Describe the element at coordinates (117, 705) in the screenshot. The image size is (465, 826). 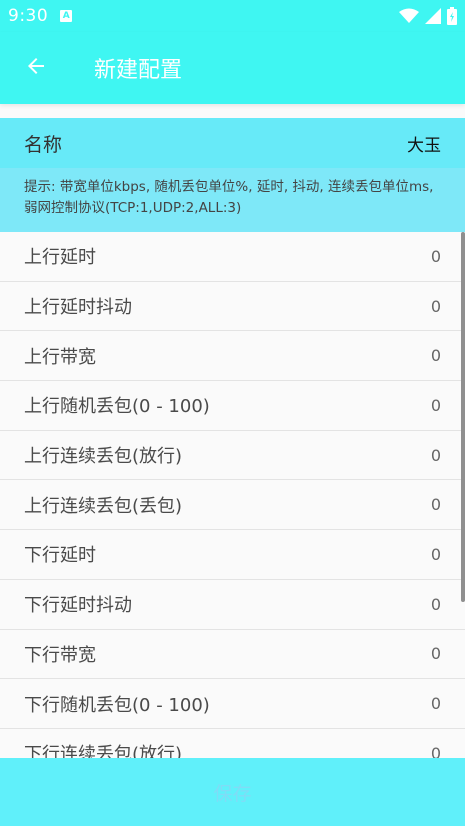
I see `setting-label: 下行随机丢包(0 - 100)` at that location.